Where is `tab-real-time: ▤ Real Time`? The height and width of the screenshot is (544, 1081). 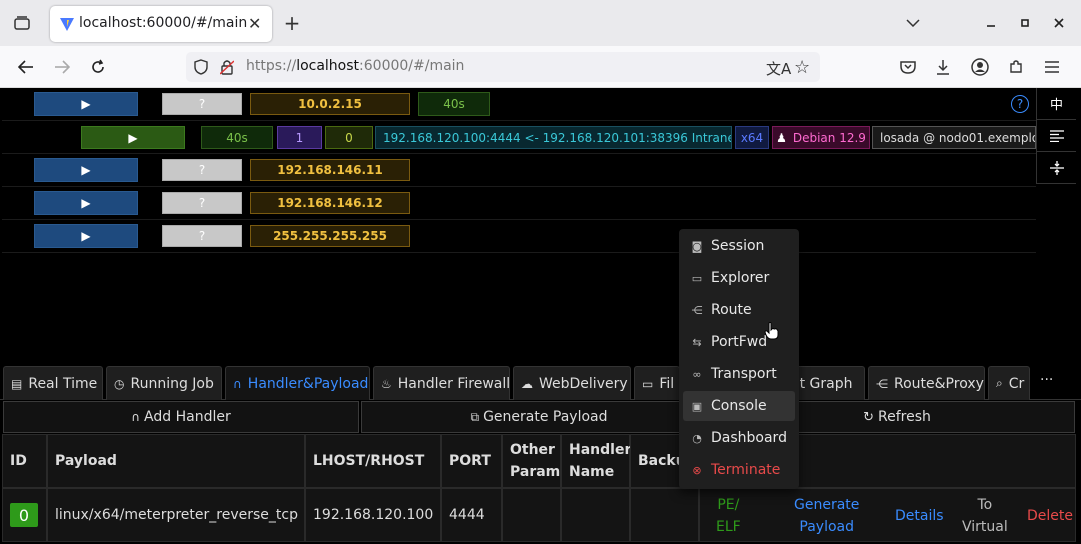
tab-real-time: ▤ Real Time is located at coordinates (53, 383).